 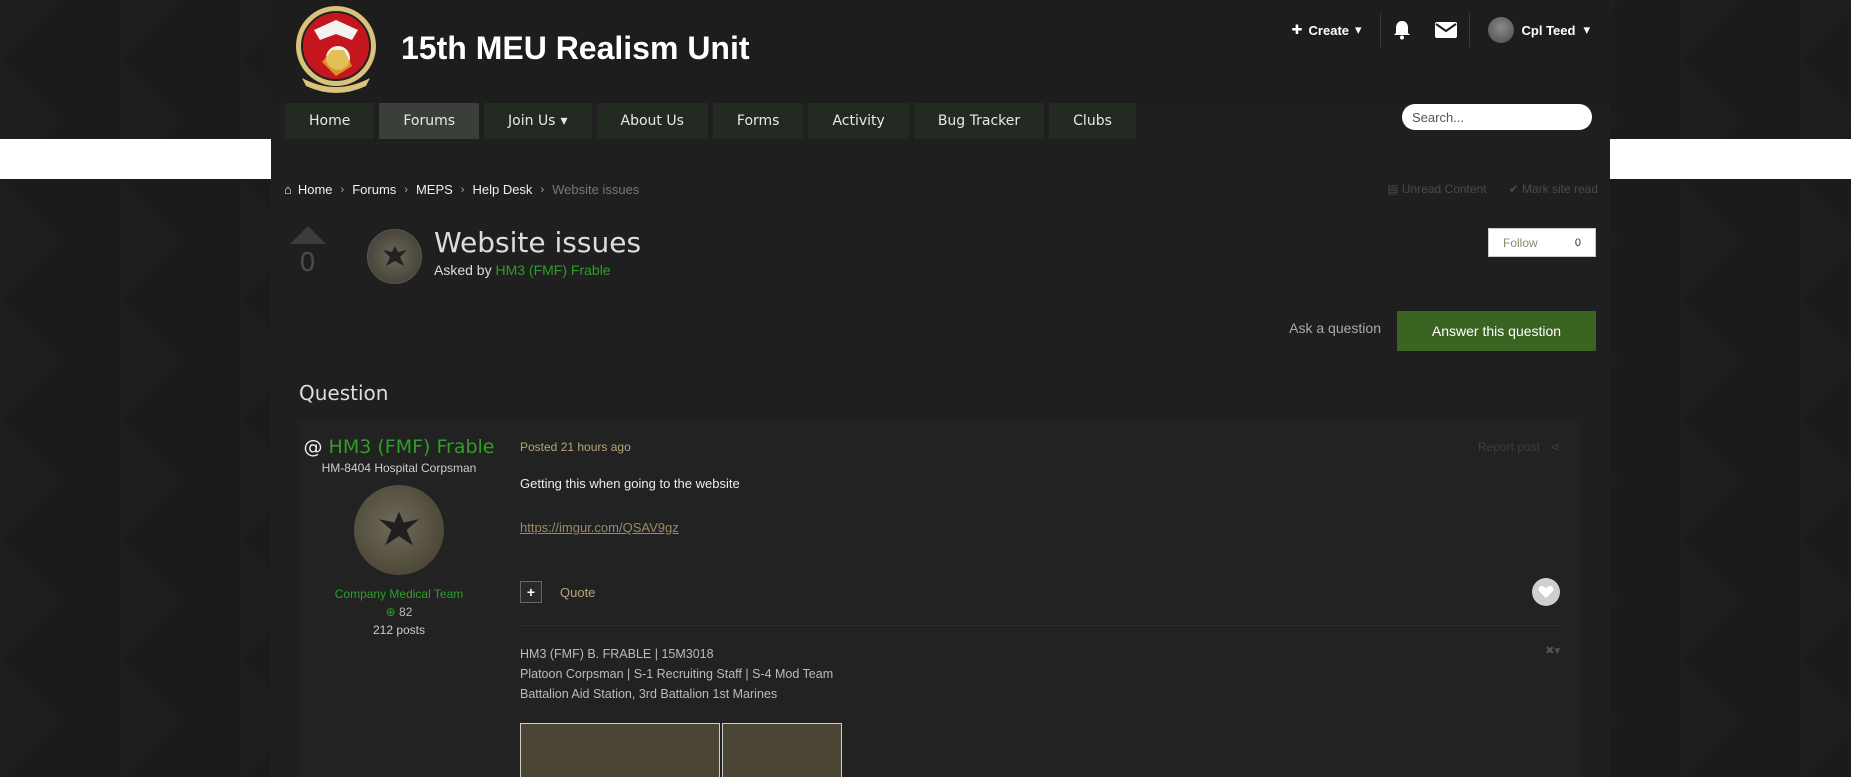 I want to click on envelope-icon, so click(x=1445, y=30).